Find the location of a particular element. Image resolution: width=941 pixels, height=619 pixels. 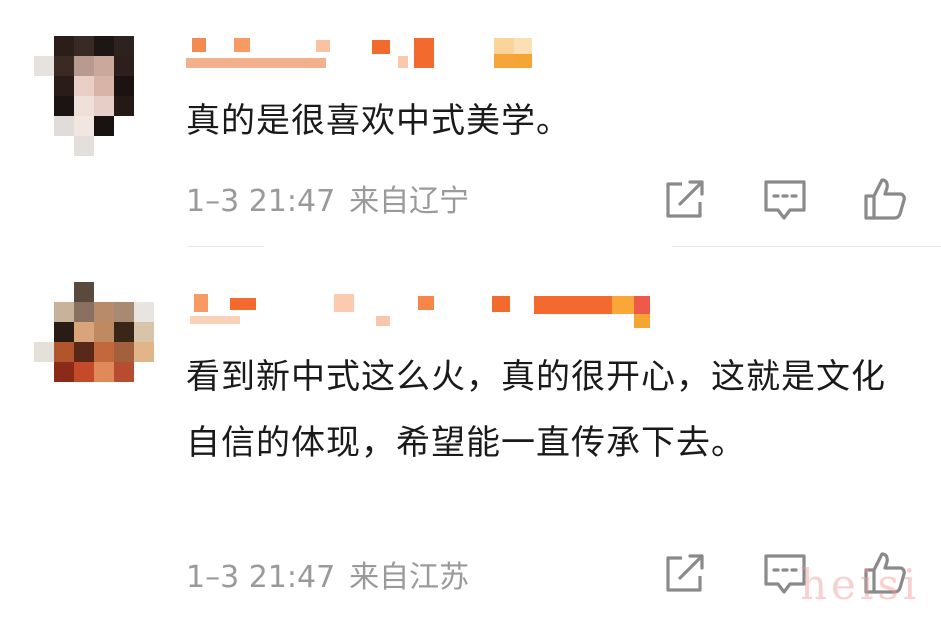

comment-actions is located at coordinates (790, 198).